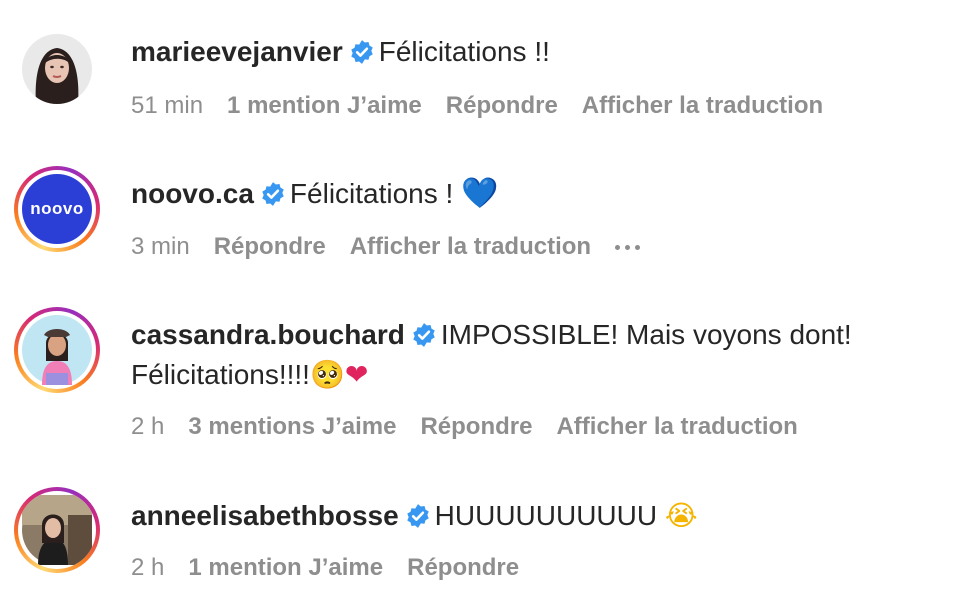 The width and height of the screenshot is (980, 593). I want to click on username: noovo.ca, so click(192, 193).